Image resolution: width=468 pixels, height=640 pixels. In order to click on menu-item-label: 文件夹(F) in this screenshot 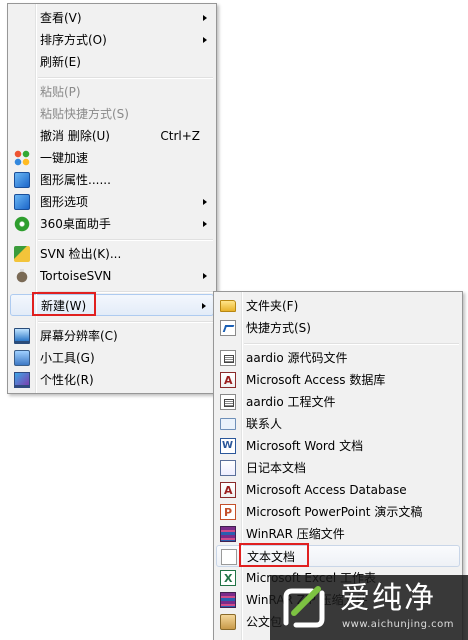, I will do `click(272, 306)`.